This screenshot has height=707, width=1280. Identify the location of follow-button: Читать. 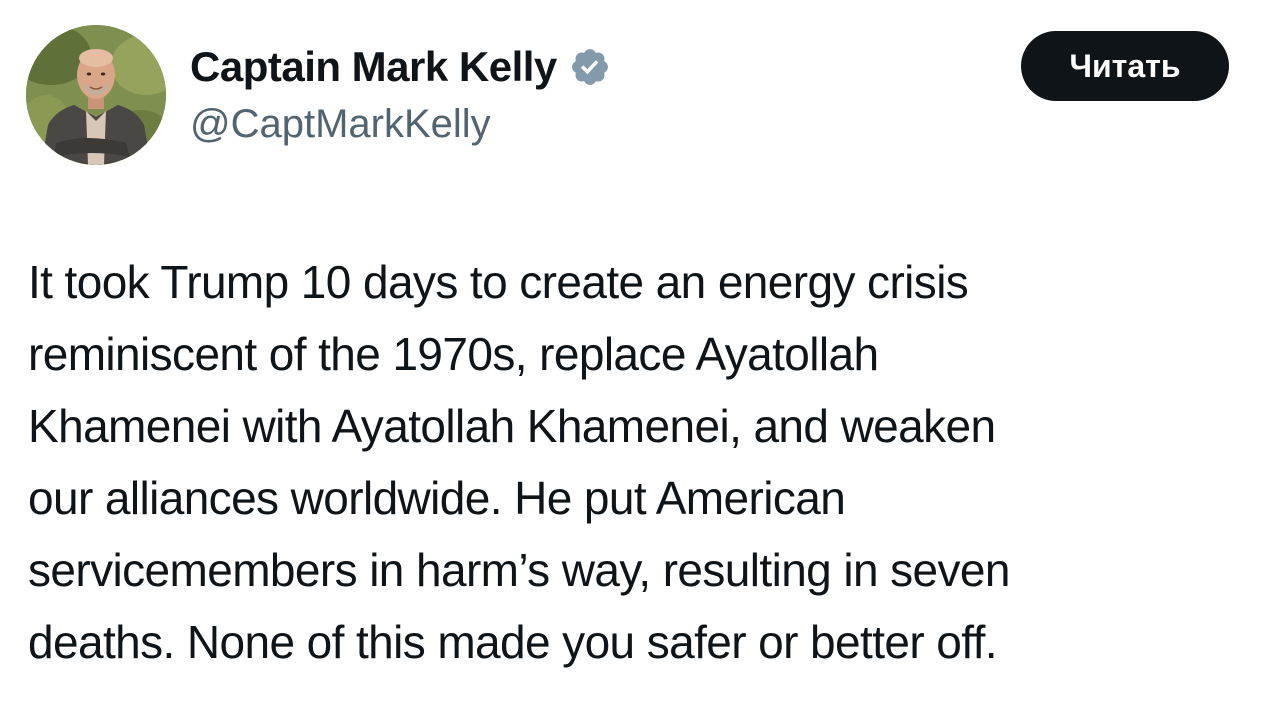
(1125, 66).